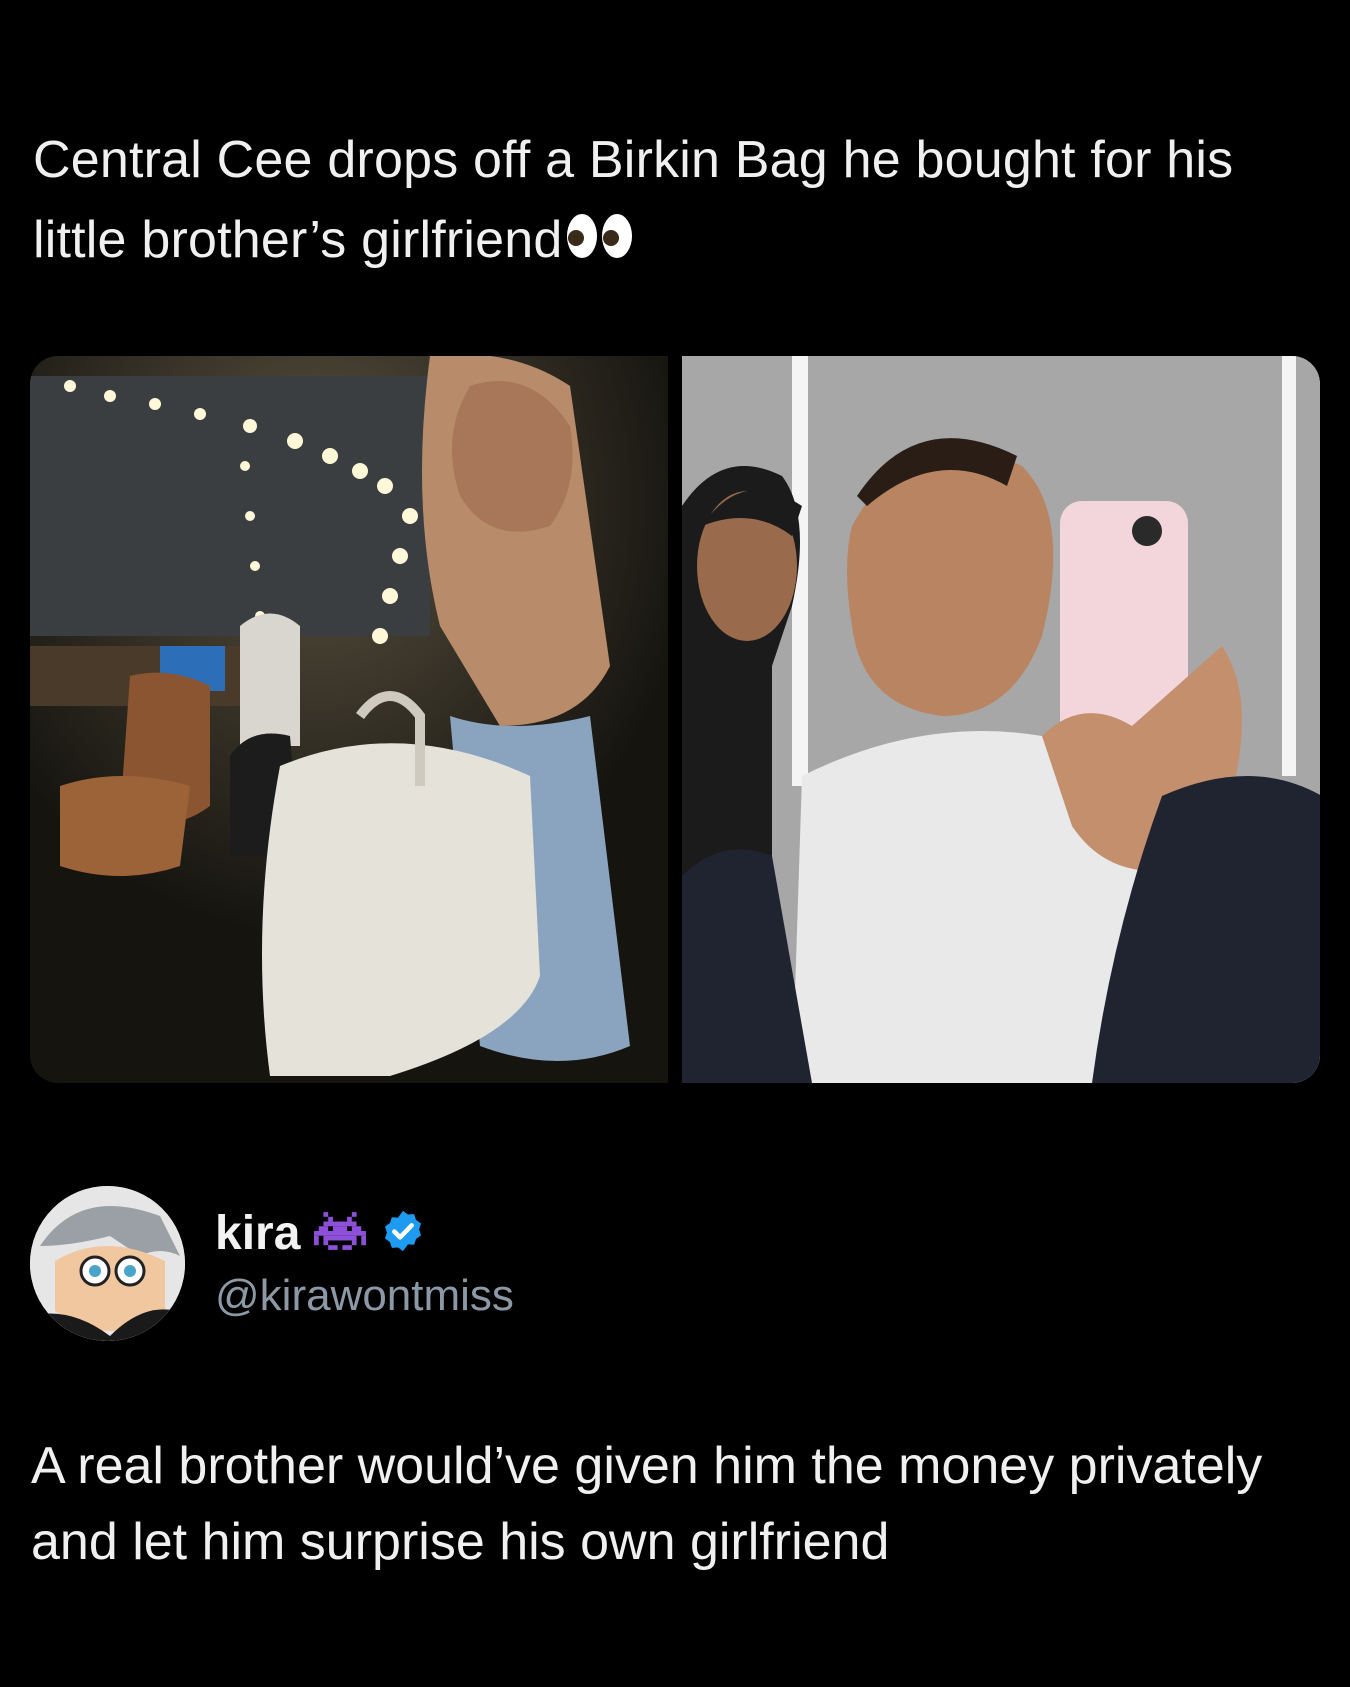  I want to click on verified-badge-icon, so click(403, 1233).